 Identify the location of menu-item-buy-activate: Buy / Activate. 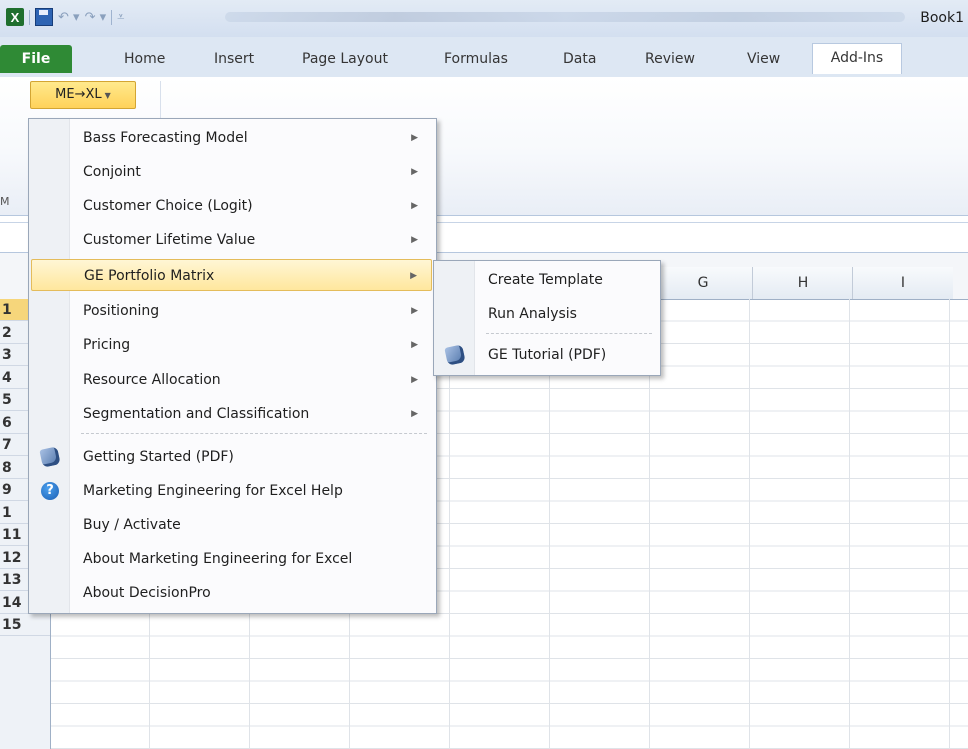
(231, 525).